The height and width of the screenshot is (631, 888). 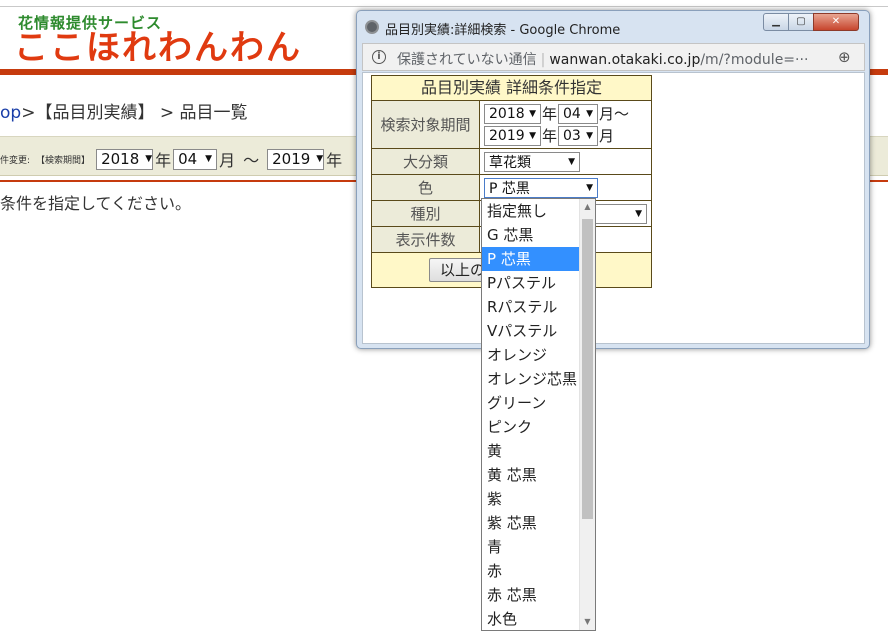 I want to click on period-label: 検索対象期間, so click(x=426, y=124).